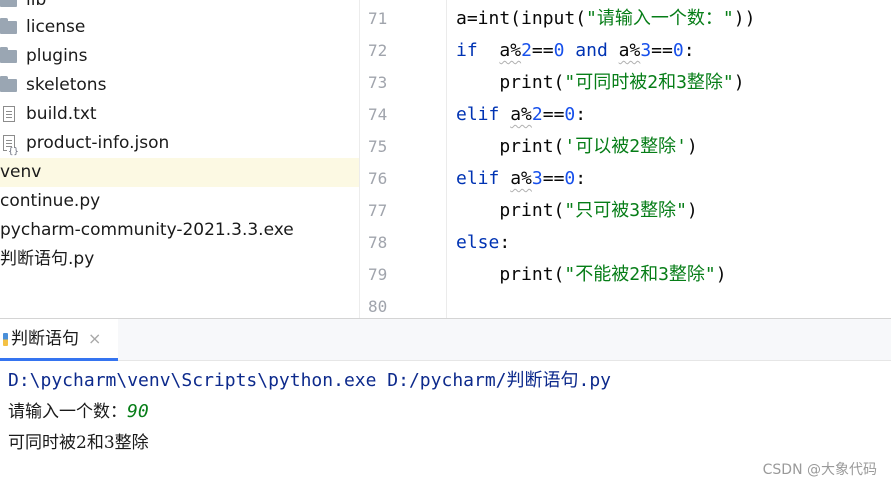 The width and height of the screenshot is (891, 490). What do you see at coordinates (378, 18) in the screenshot?
I see `line-number: 71` at bounding box center [378, 18].